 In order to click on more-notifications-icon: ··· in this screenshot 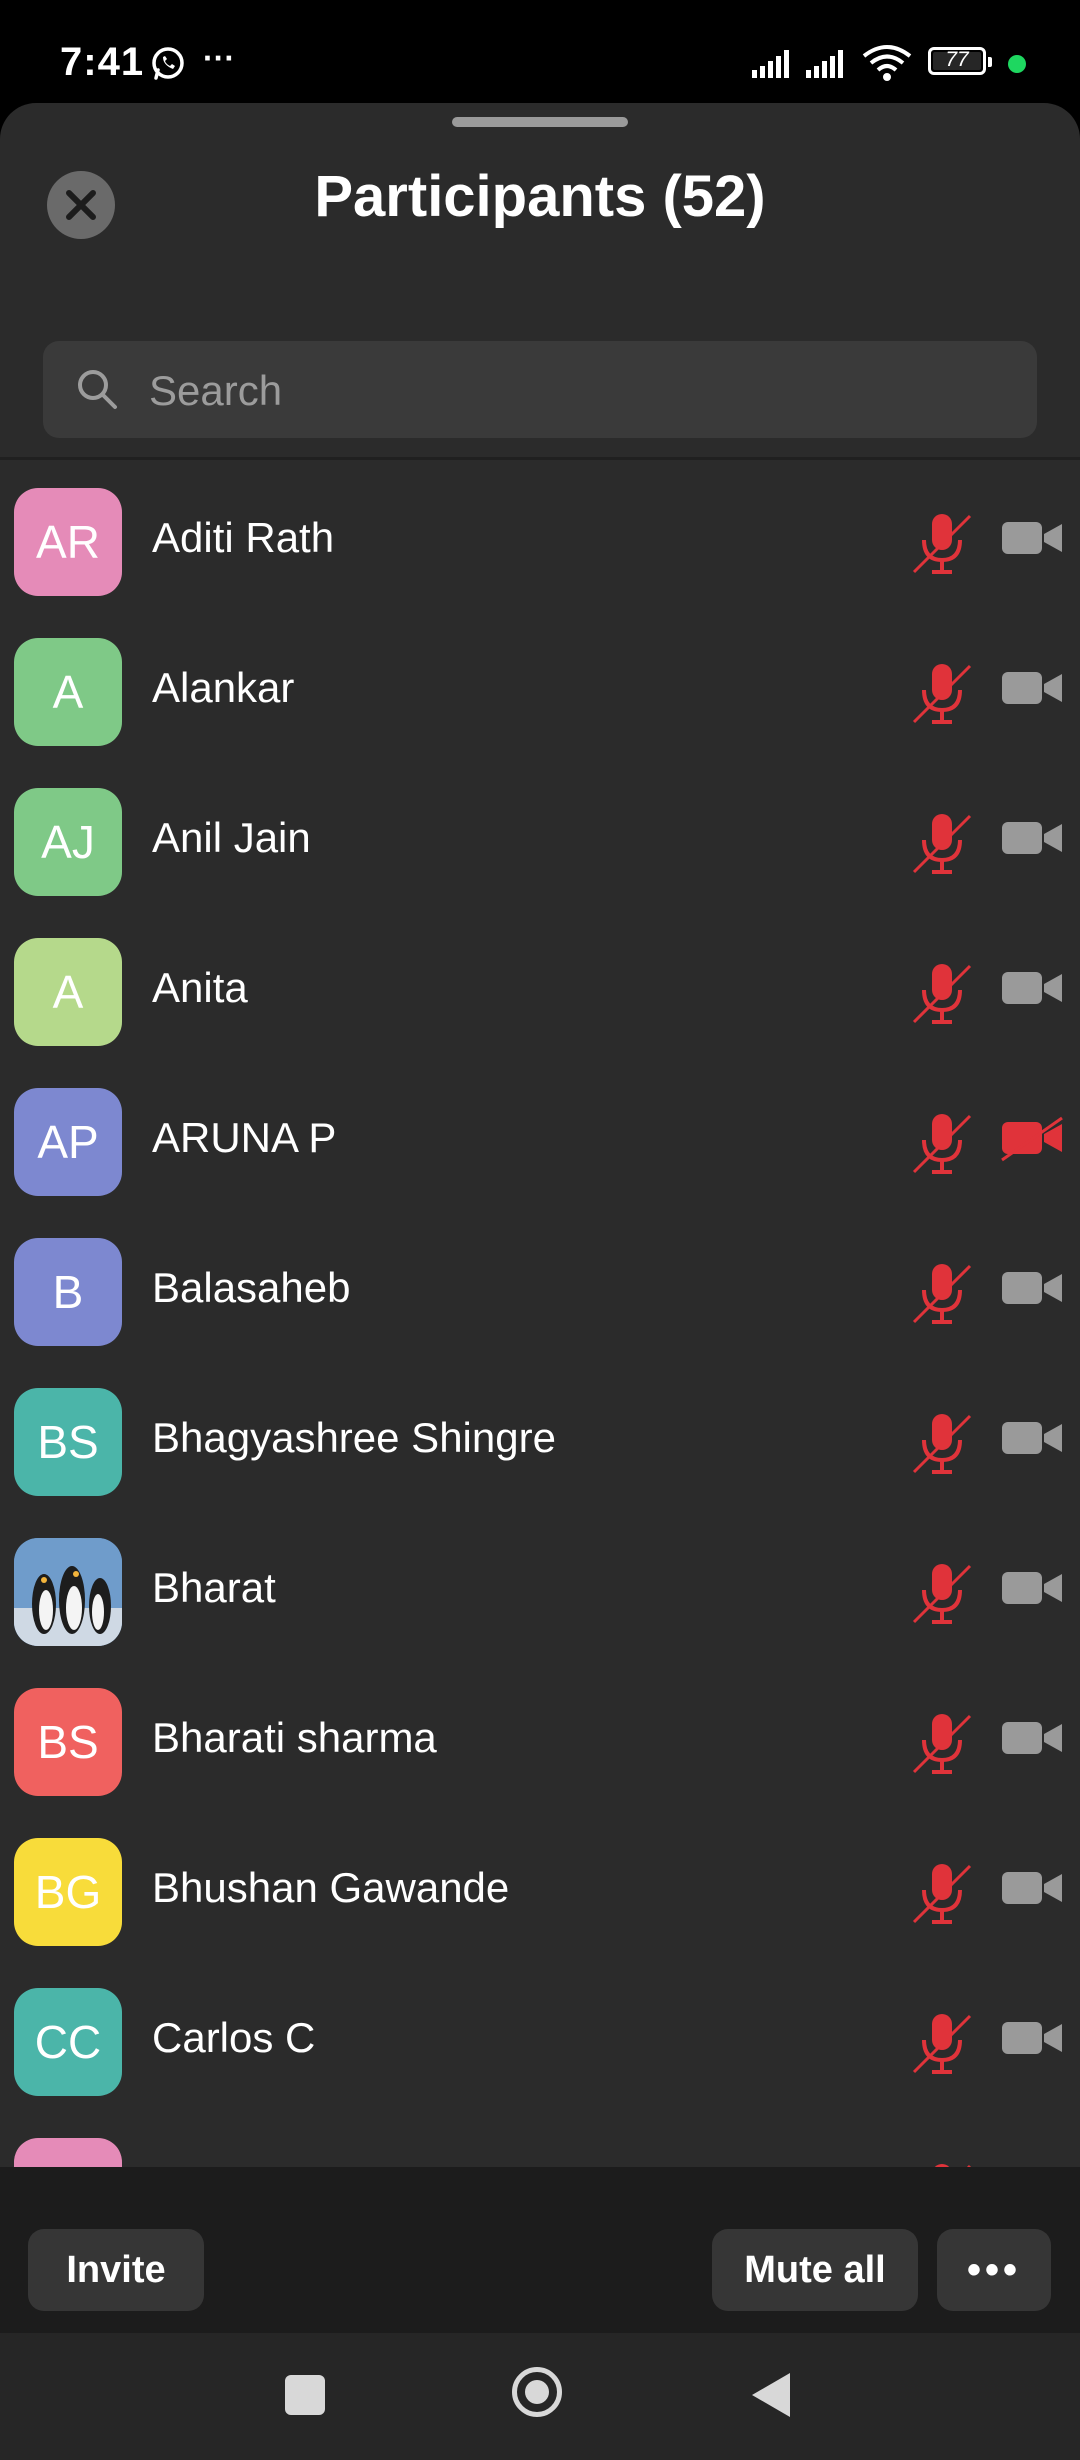, I will do `click(219, 58)`.